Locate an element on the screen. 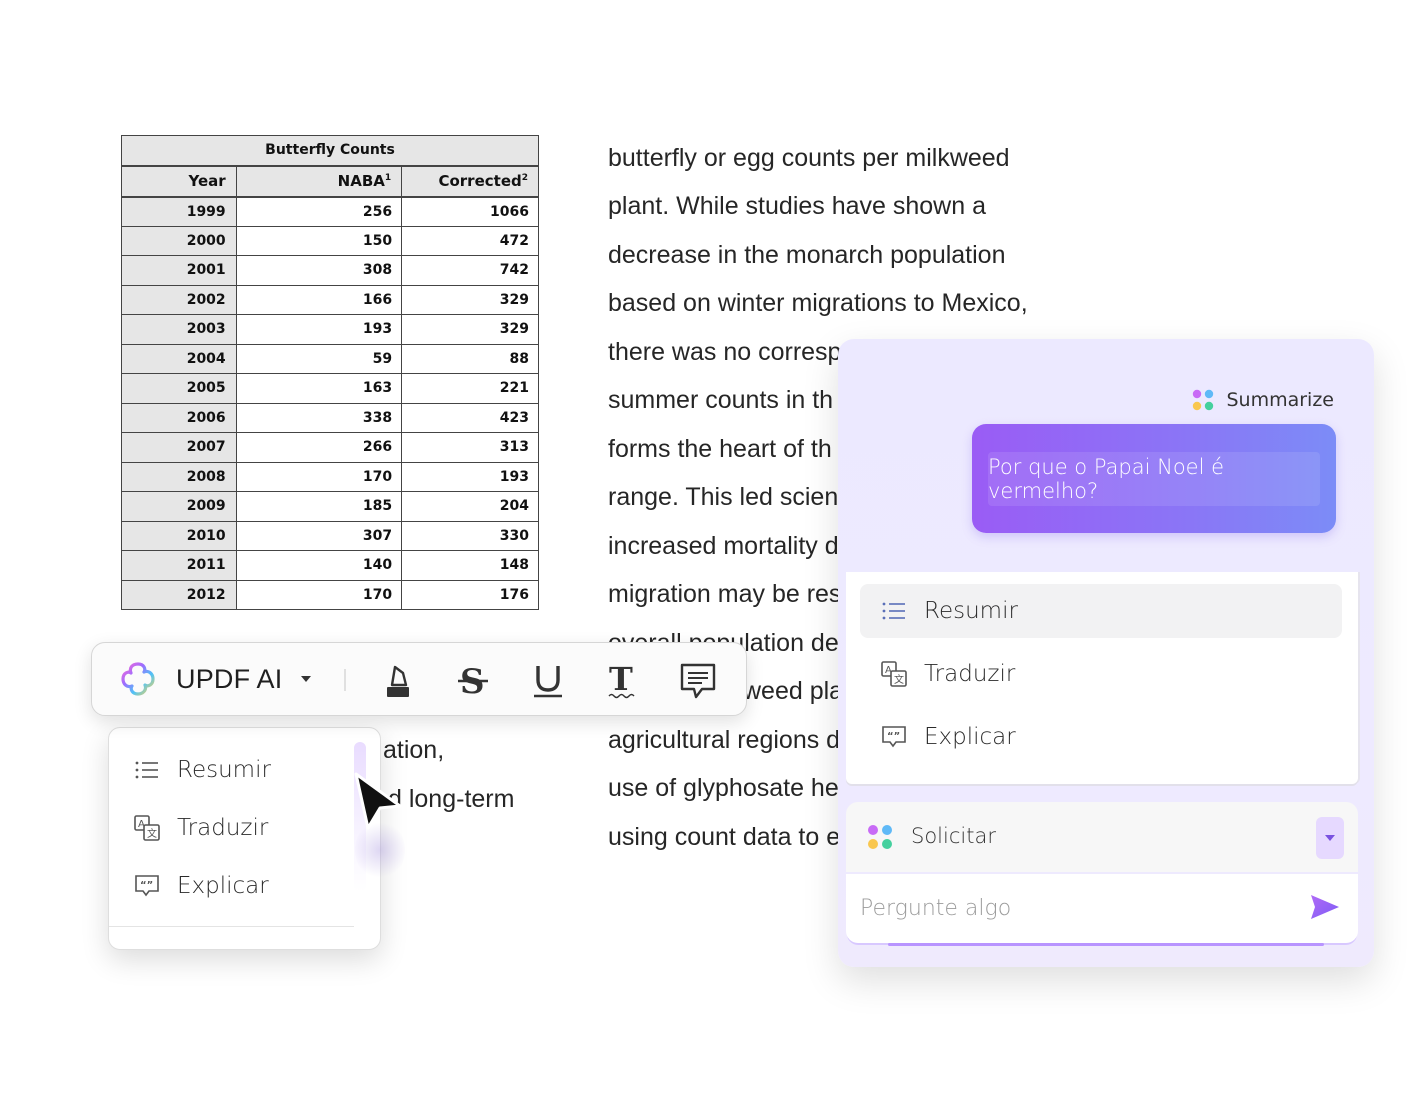 Image resolution: width=1428 pixels, height=1093 pixels. paragraph-fragment: ation, is located at coordinates (414, 750).